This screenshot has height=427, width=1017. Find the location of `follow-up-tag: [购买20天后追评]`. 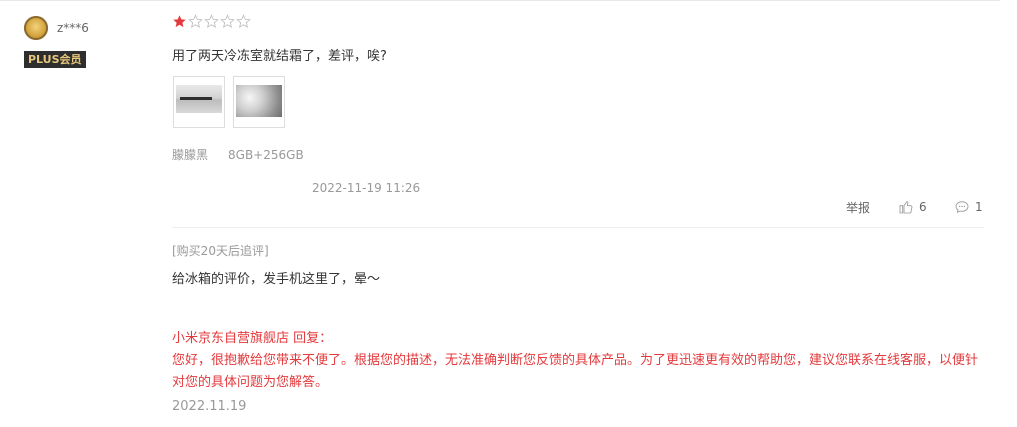

follow-up-tag: [购买20天后追评] is located at coordinates (220, 251).